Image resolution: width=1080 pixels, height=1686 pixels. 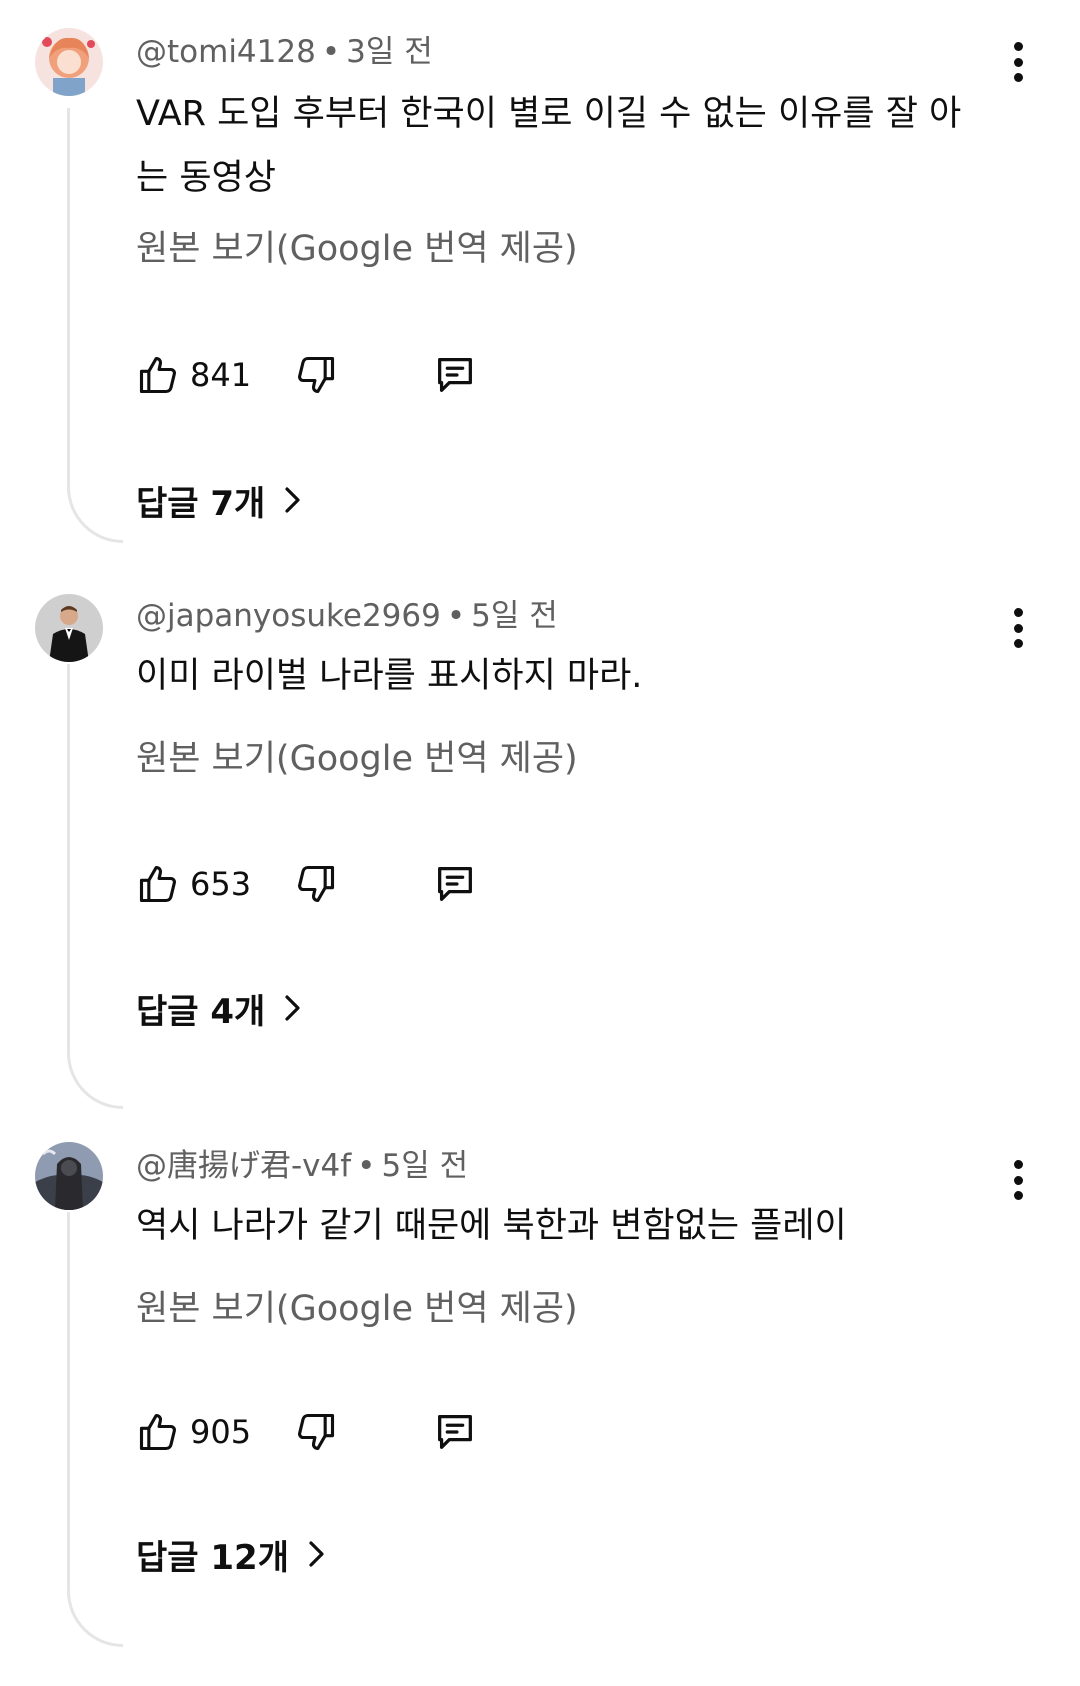 I want to click on comment-actions: 841, so click(x=336, y=375).